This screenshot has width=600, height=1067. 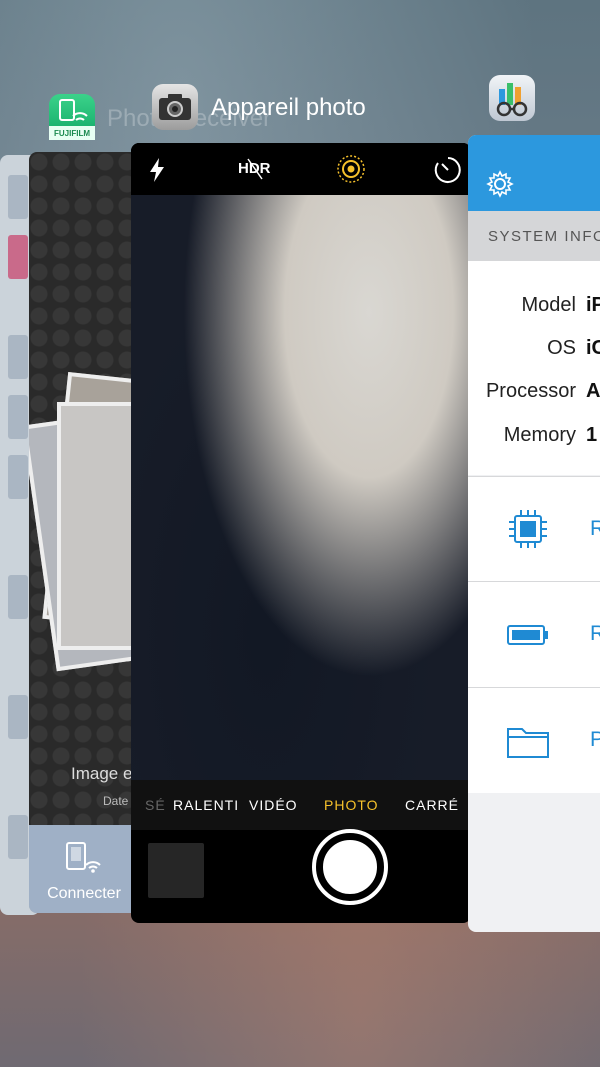 What do you see at coordinates (527, 635) in the screenshot?
I see `battery-icon` at bounding box center [527, 635].